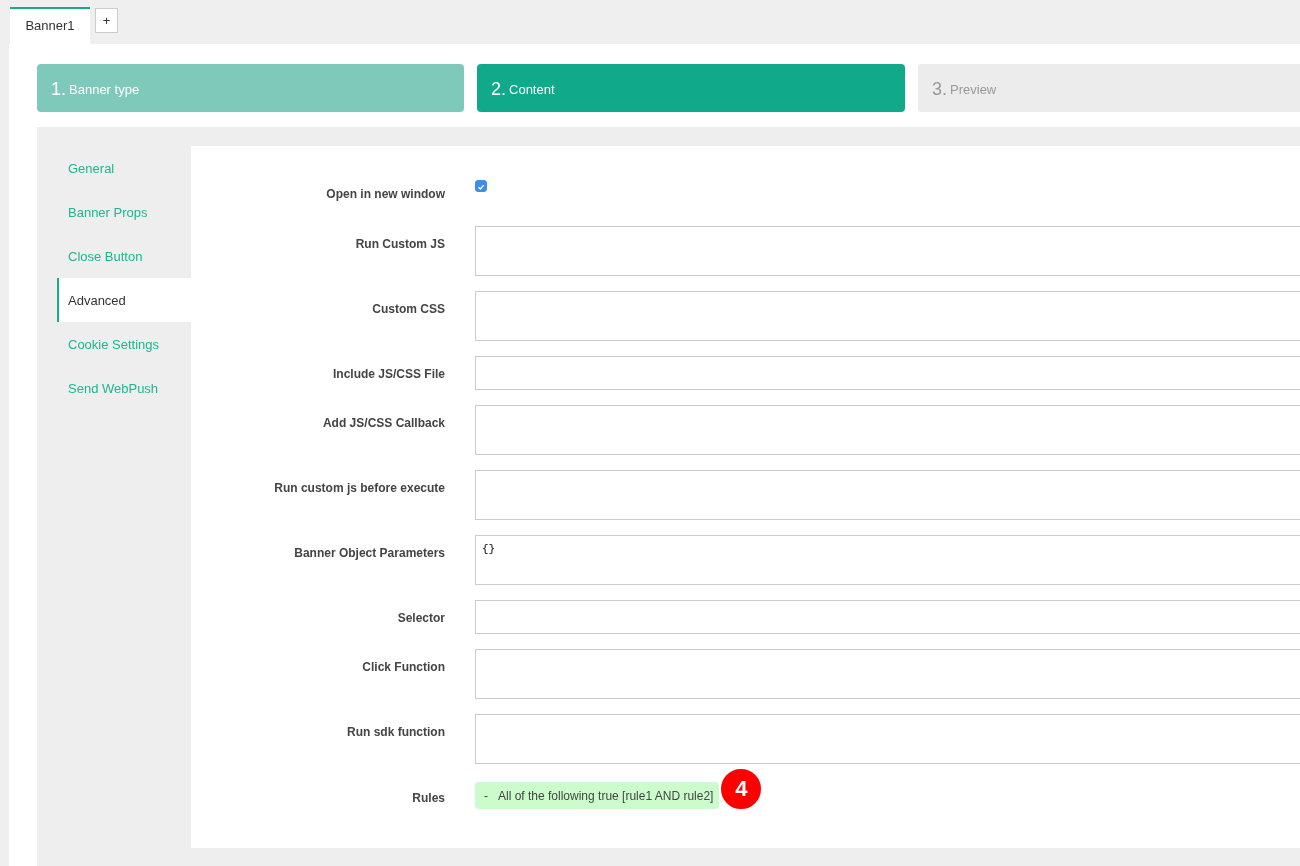  Describe the element at coordinates (420, 617) in the screenshot. I see `field-label: Selector` at that location.